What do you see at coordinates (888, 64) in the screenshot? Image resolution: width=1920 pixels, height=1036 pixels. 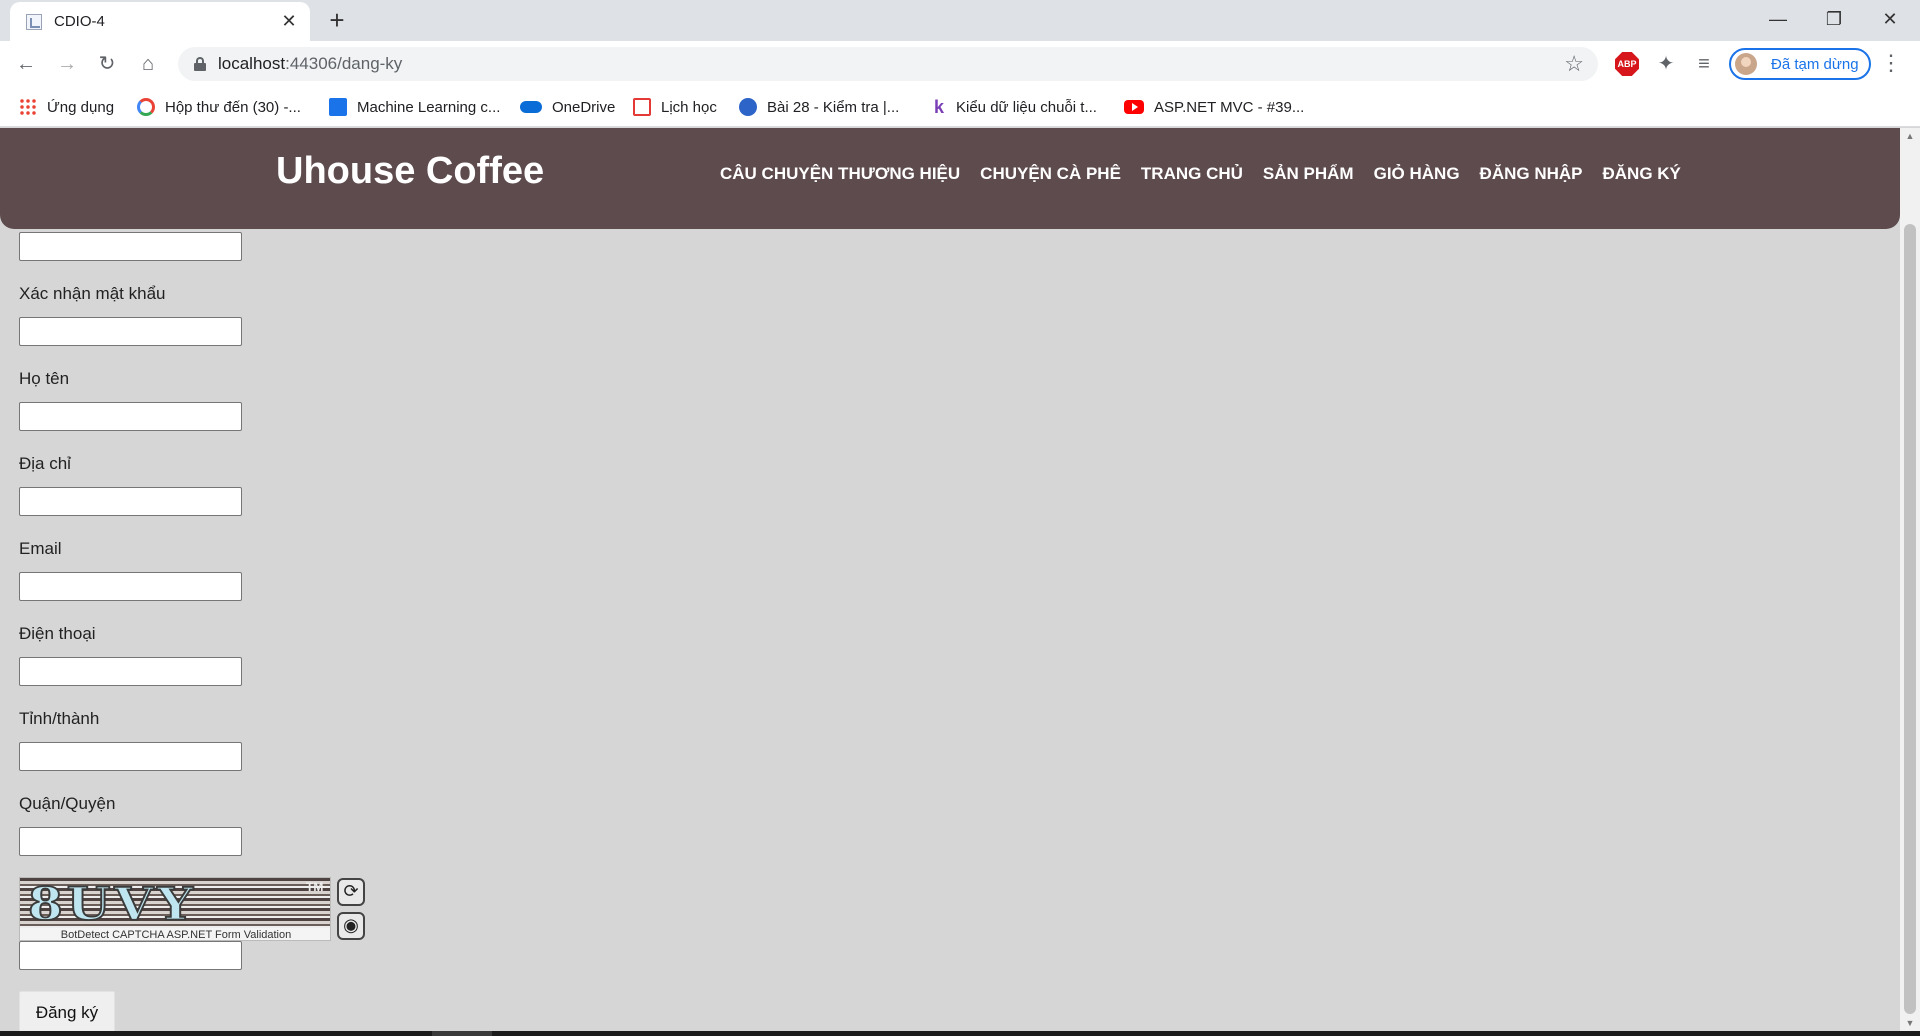 I see `address-bar: localhost:44306/dang-ky ☆` at bounding box center [888, 64].